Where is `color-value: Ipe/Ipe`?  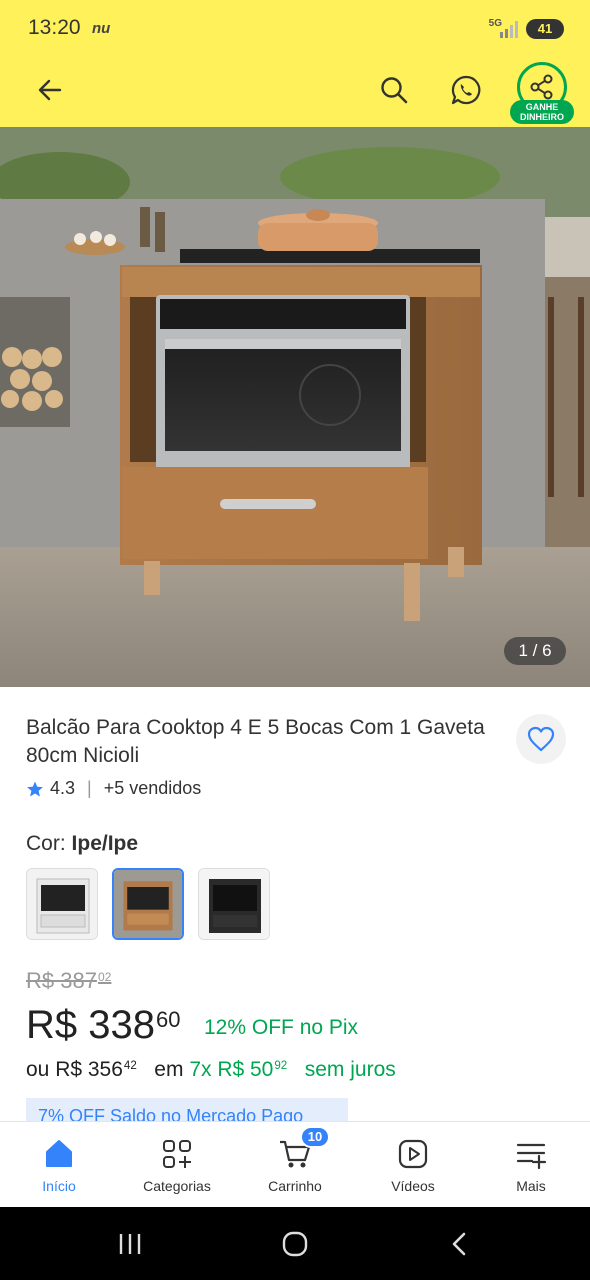 color-value: Ipe/Ipe is located at coordinates (105, 843).